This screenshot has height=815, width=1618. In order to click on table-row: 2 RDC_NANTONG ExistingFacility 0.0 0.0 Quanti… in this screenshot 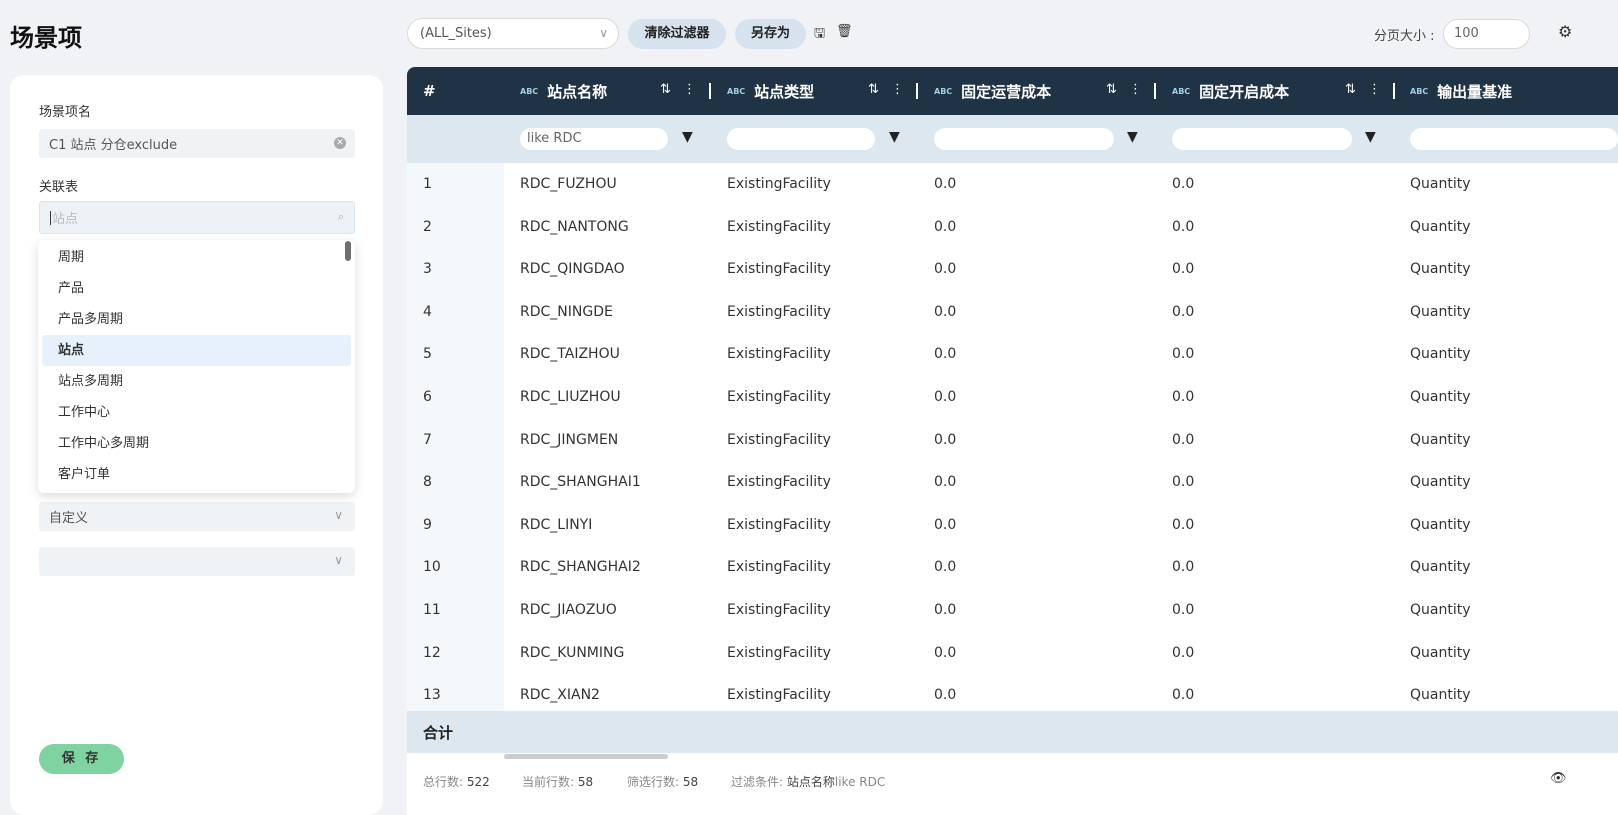, I will do `click(1012, 227)`.